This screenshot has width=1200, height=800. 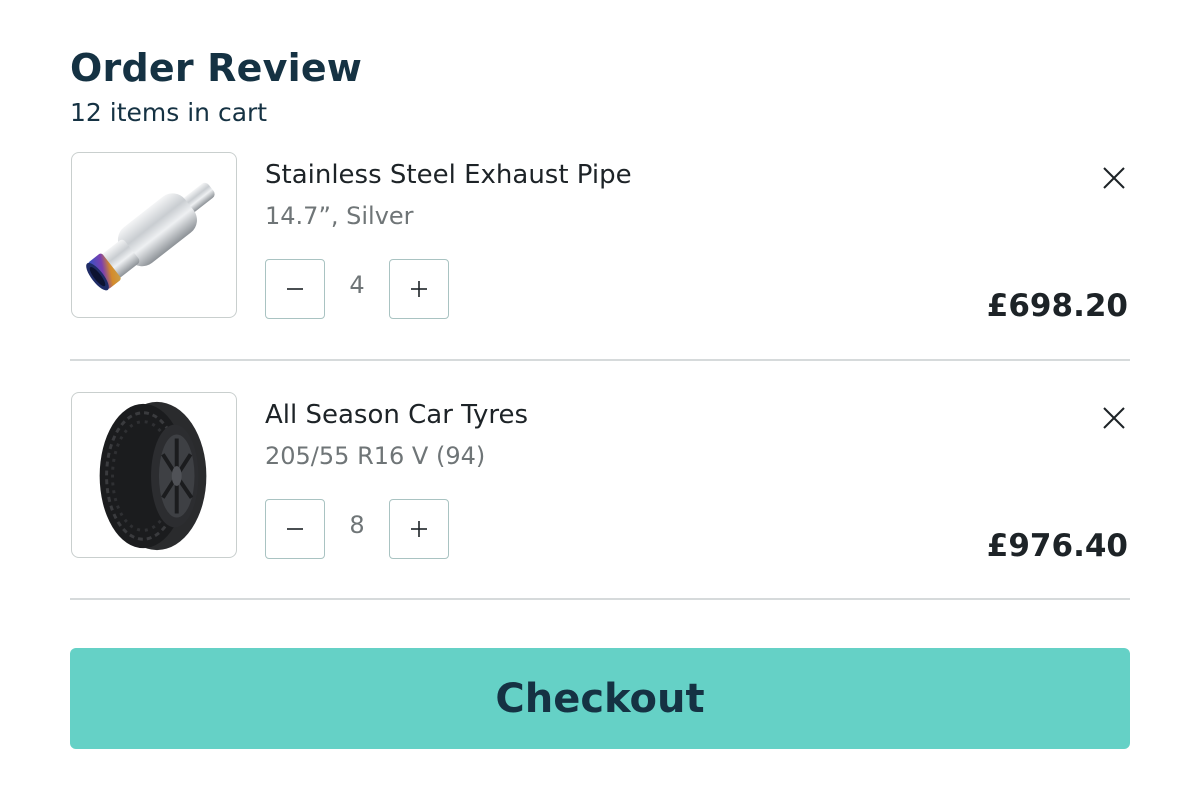 I want to click on item-name: Stainless Steel Exhaust Pipe, so click(x=448, y=175).